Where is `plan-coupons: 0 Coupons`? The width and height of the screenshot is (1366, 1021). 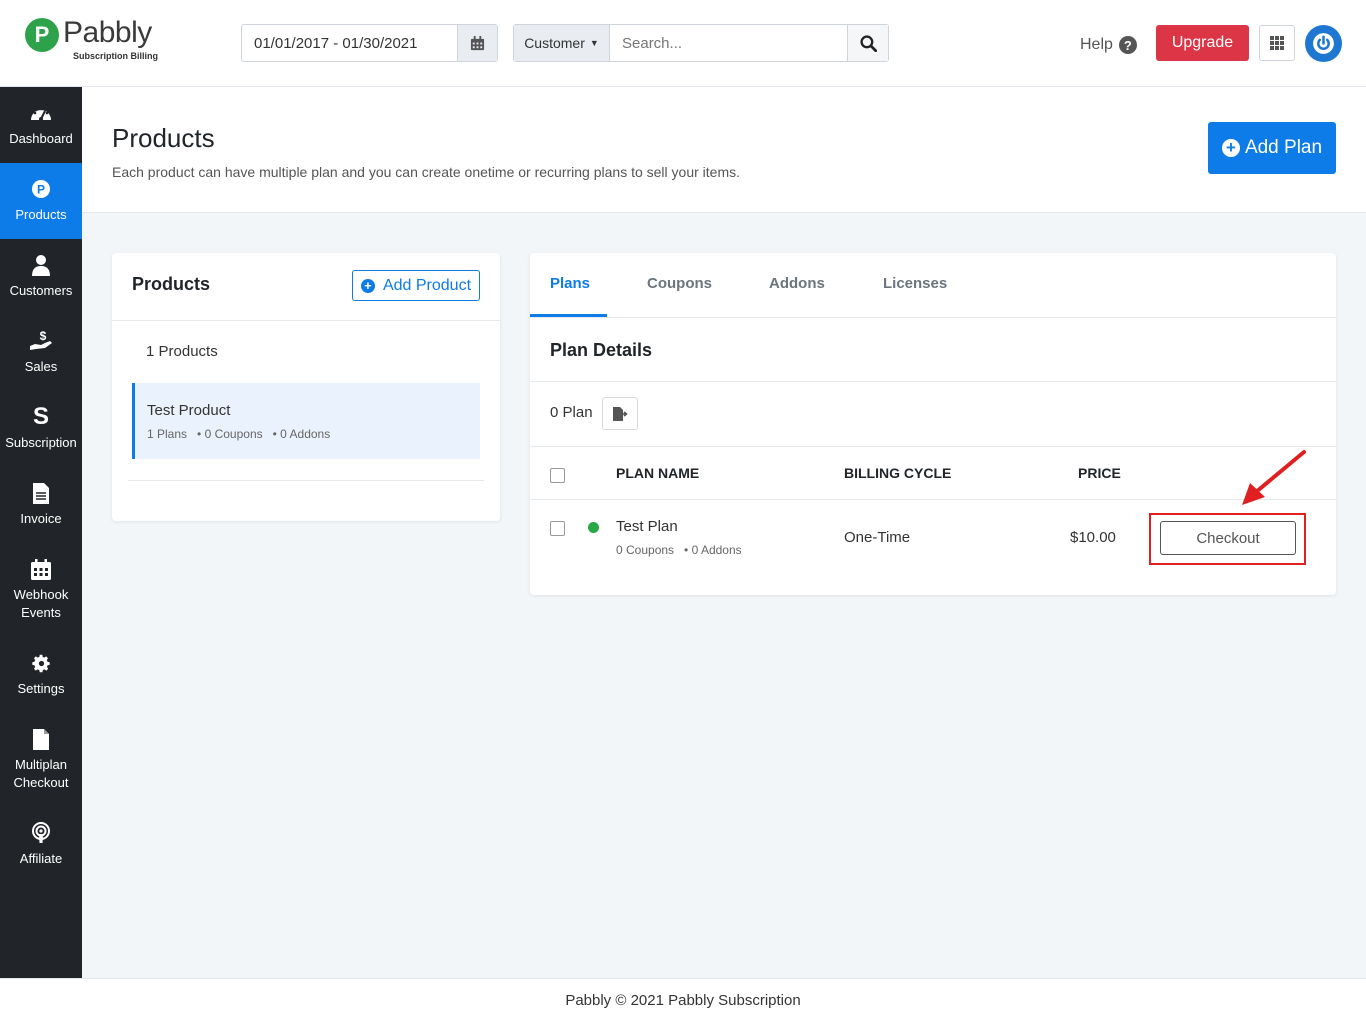 plan-coupons: 0 Coupons is located at coordinates (645, 550).